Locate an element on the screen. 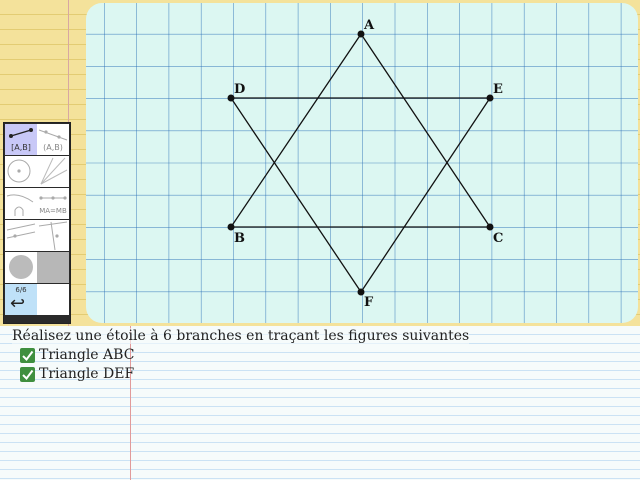  task-item: Triangle ABC is located at coordinates (77, 355).